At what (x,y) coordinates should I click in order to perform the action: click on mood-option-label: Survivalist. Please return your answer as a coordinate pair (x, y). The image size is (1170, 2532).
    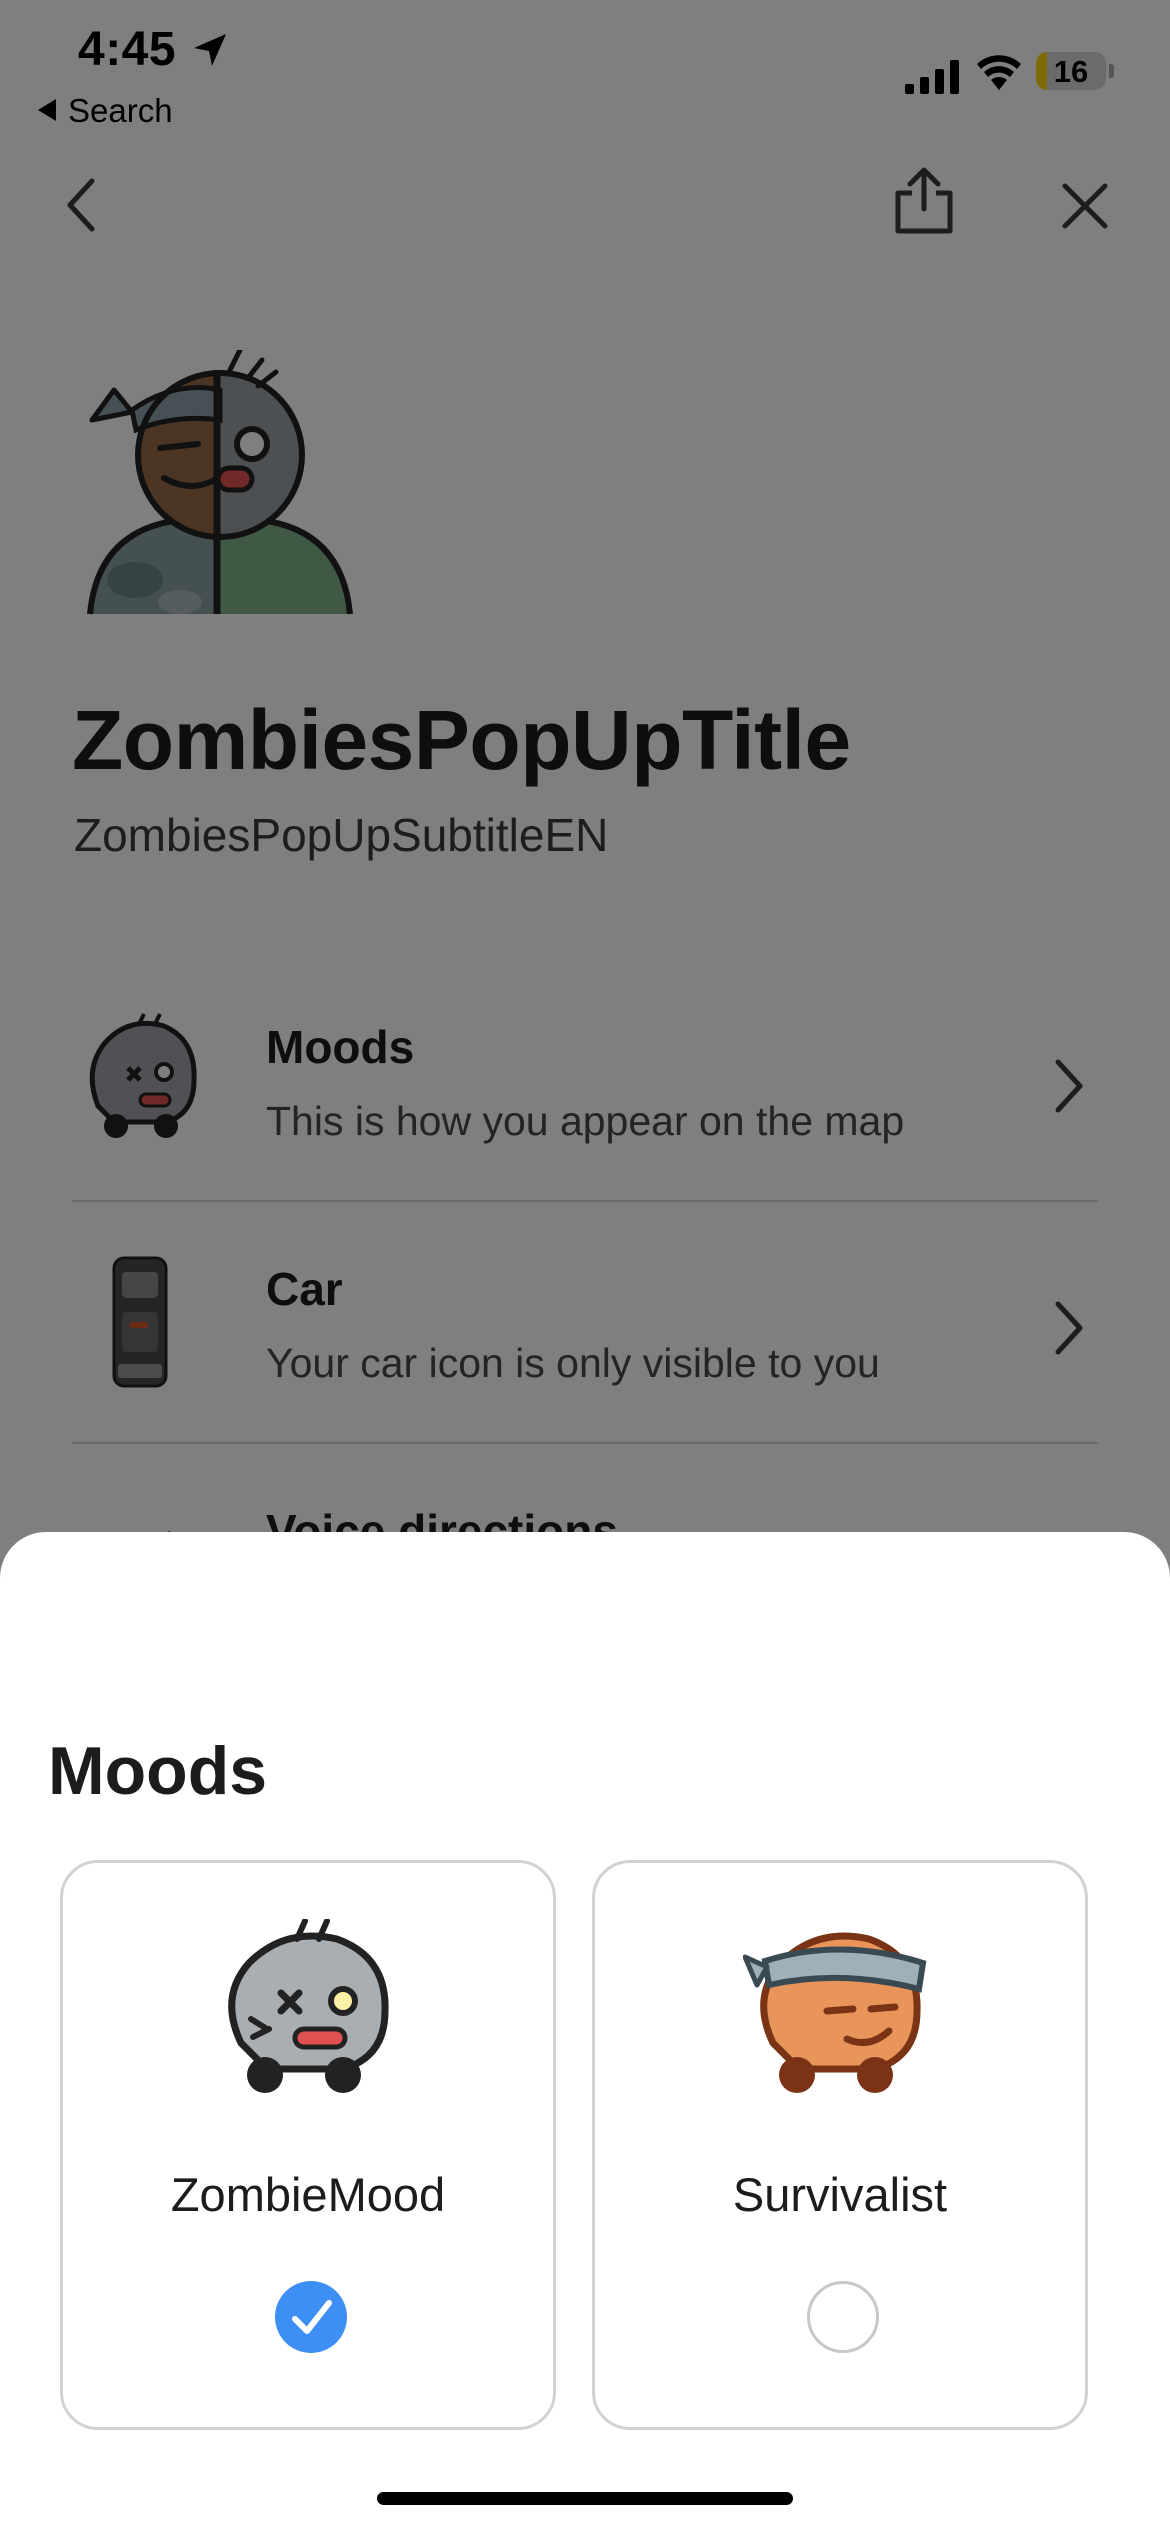
    Looking at the image, I should click on (840, 2194).